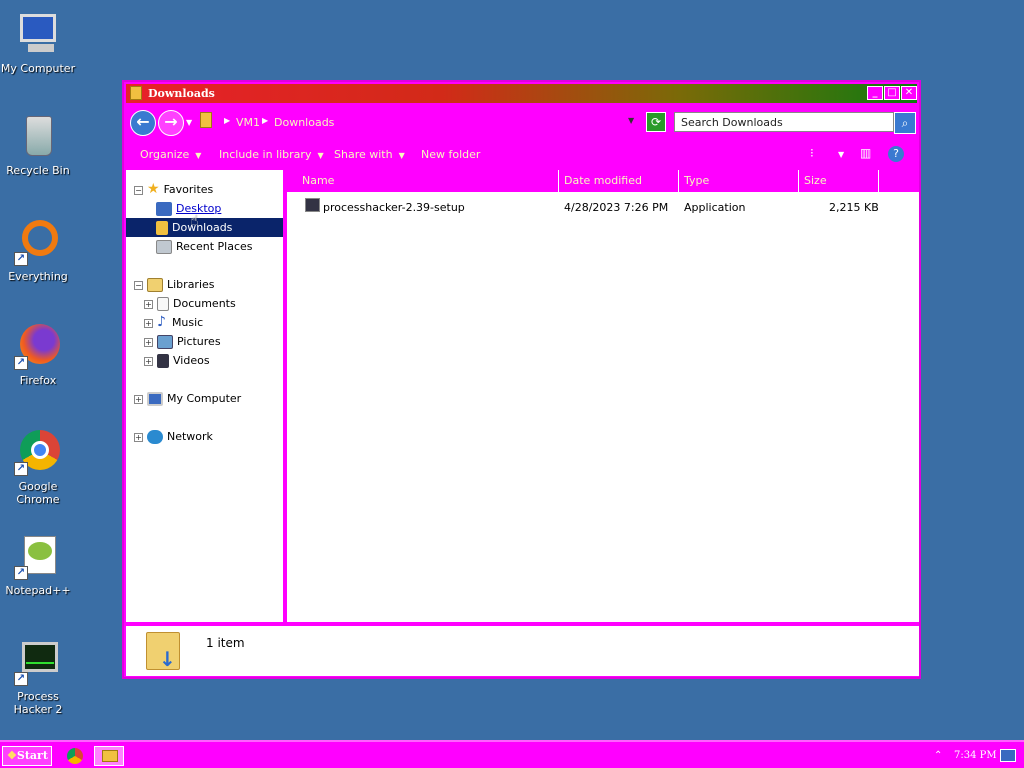 The width and height of the screenshot is (1024, 768). What do you see at coordinates (75, 756) in the screenshot?
I see `taskbar-chrome-icon` at bounding box center [75, 756].